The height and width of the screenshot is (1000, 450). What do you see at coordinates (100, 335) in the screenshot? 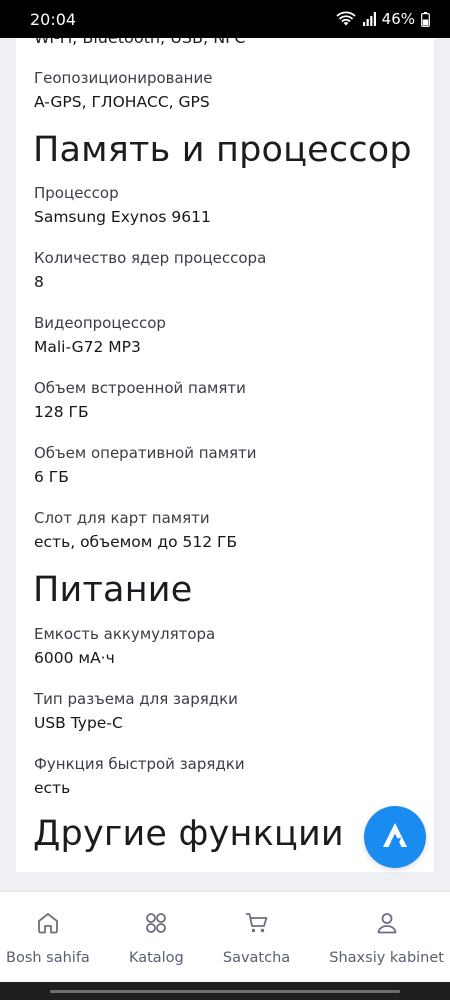
I see `spec-gpu: Видеопроцессор Mali-G72 MP3` at bounding box center [100, 335].